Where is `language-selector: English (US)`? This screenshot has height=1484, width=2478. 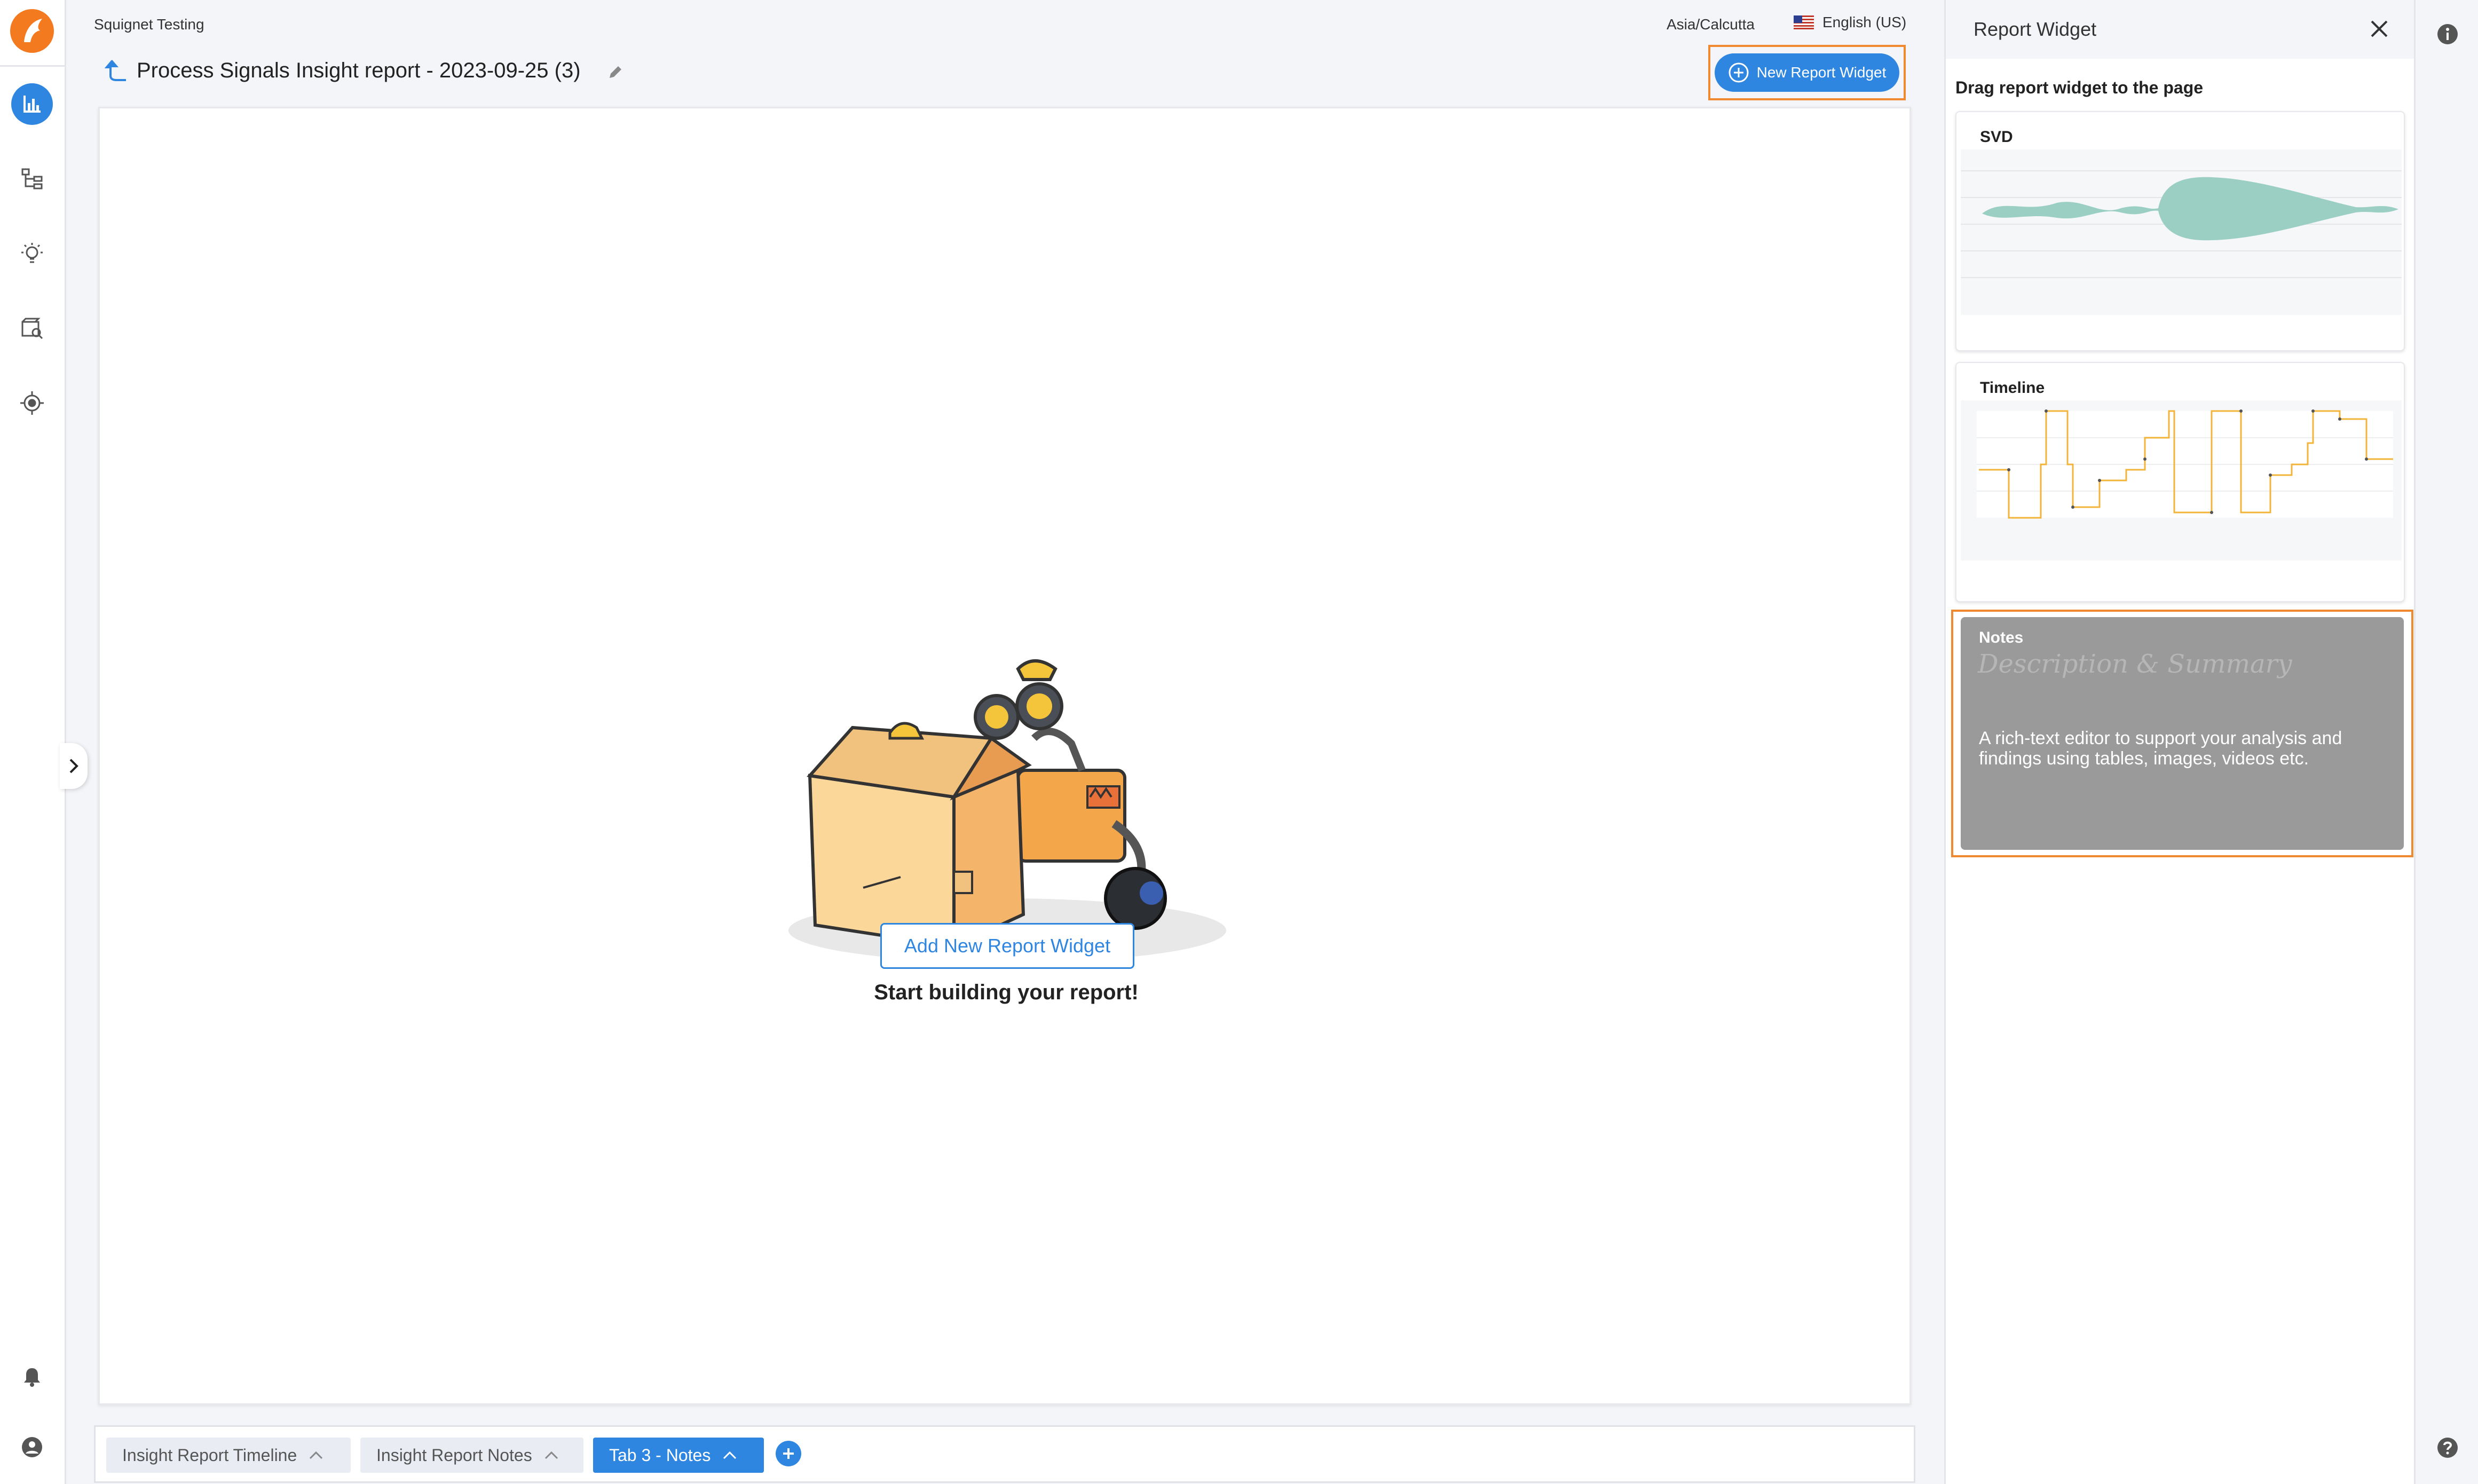 language-selector: English (US) is located at coordinates (1850, 22).